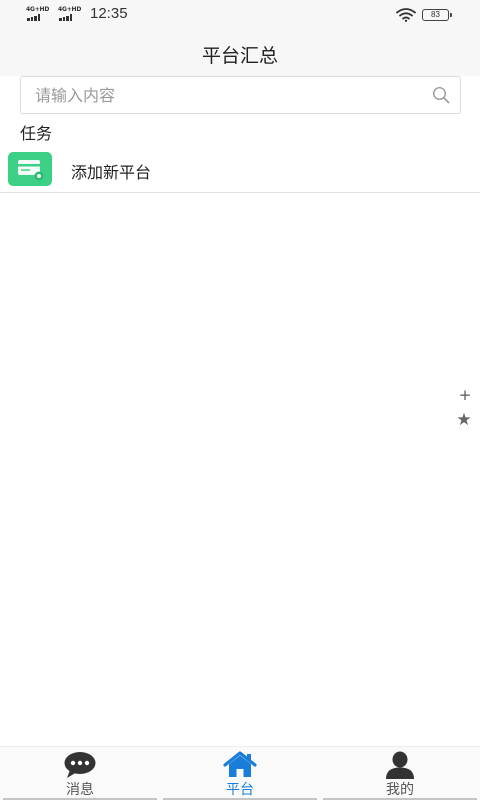  What do you see at coordinates (80, 765) in the screenshot?
I see `chat-bubble-icon` at bounding box center [80, 765].